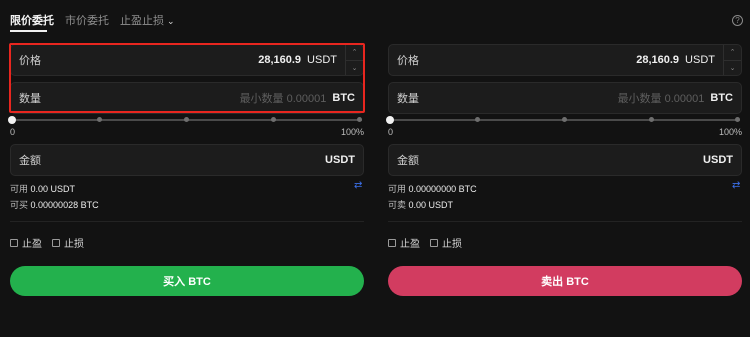  I want to click on buy-can-buy-value: 0.00000028 BTC, so click(64, 205).